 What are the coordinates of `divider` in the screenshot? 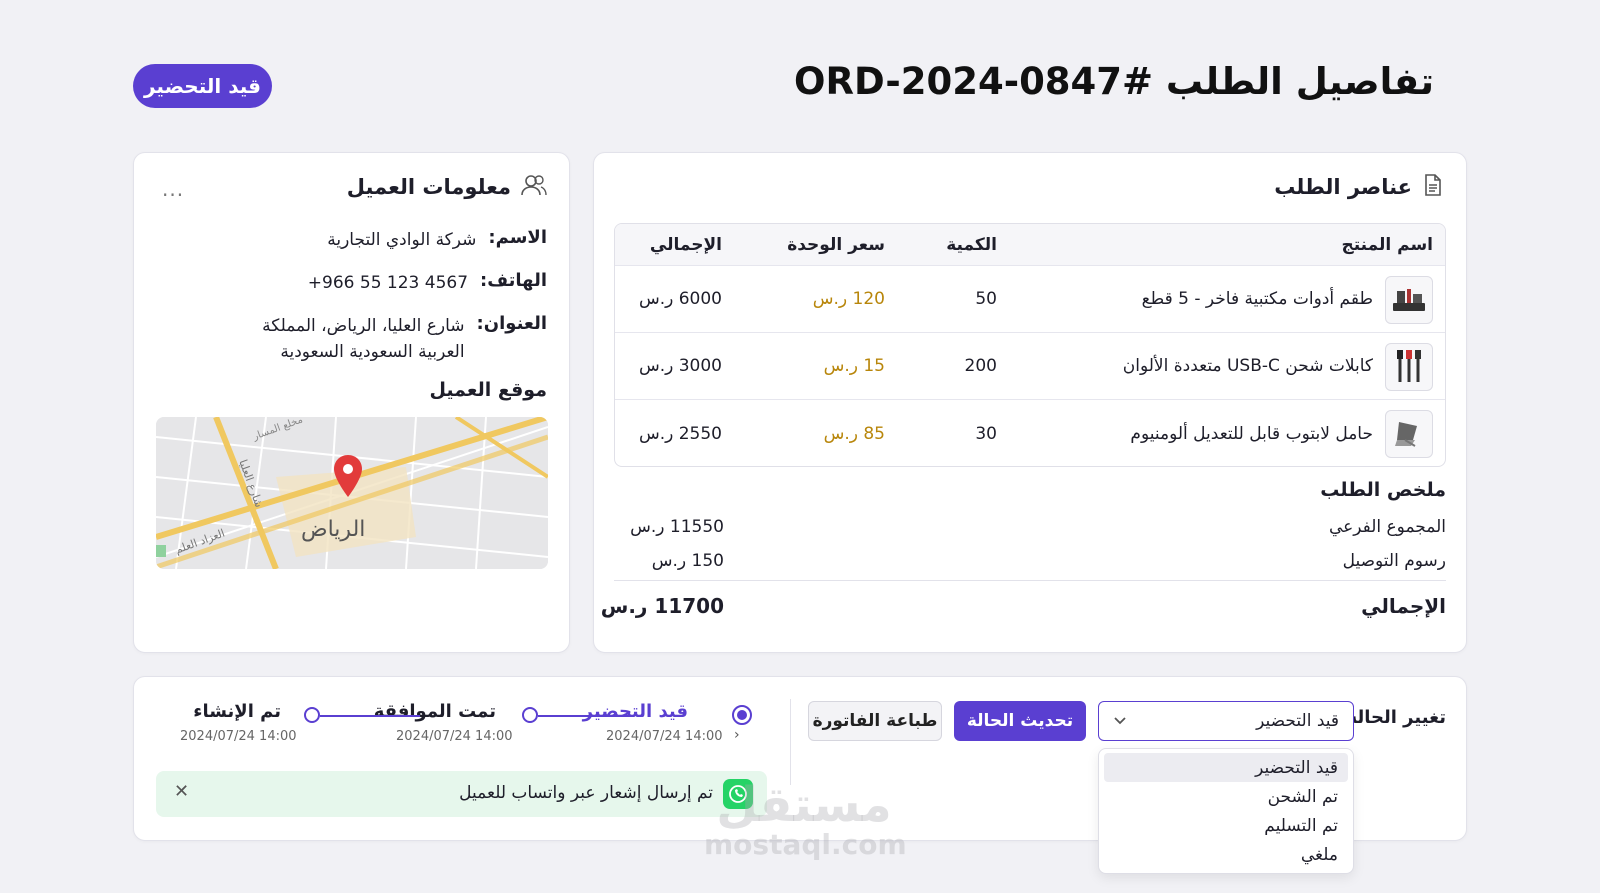 It's located at (790, 742).